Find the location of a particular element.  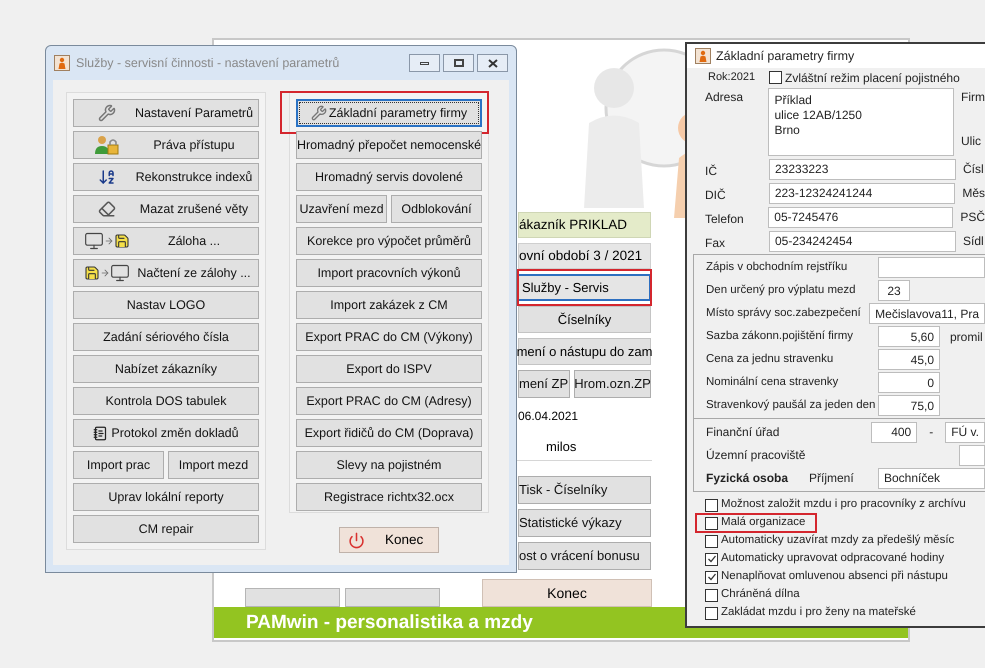

menu-button: Číselníky is located at coordinates (584, 319).